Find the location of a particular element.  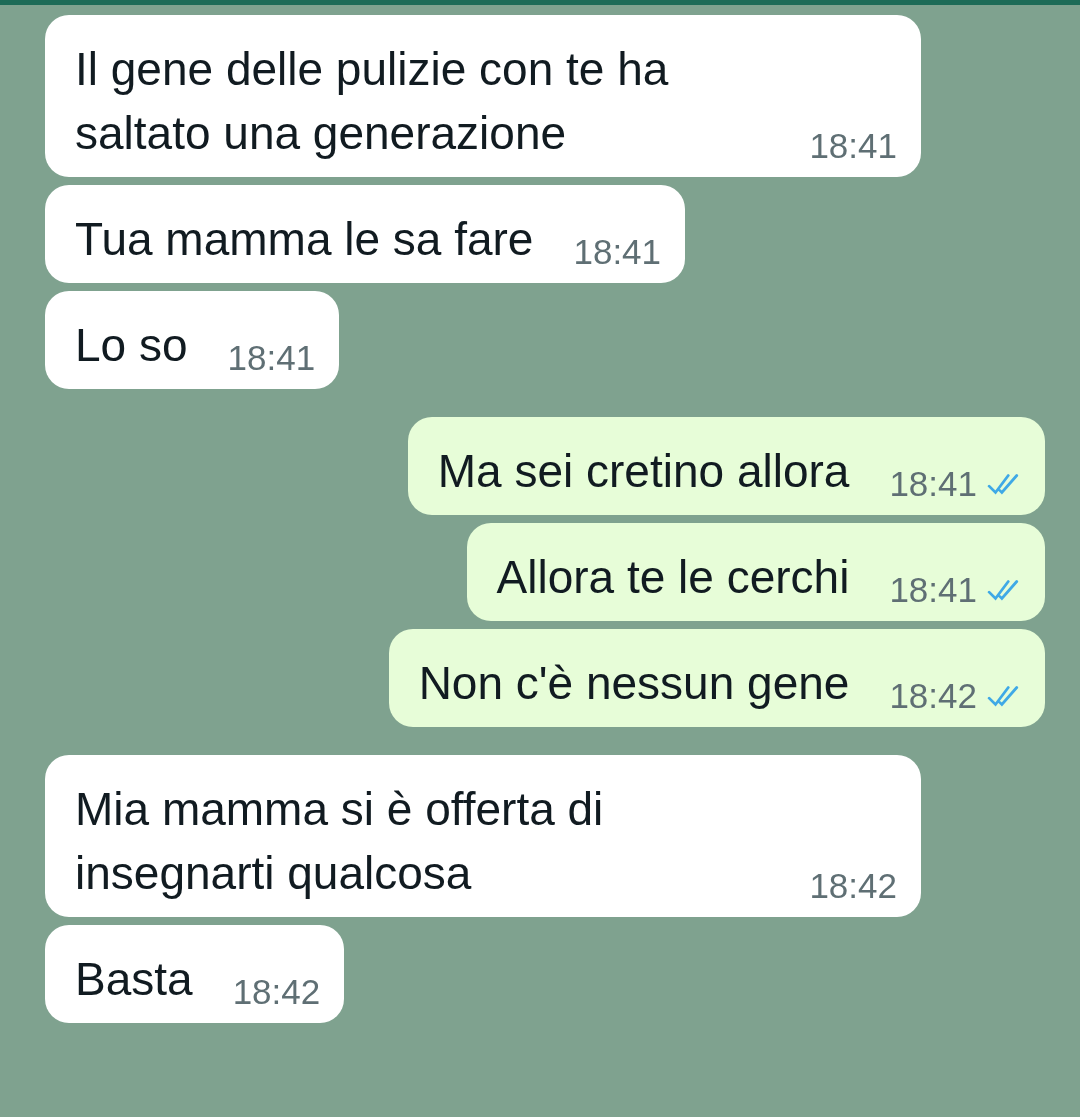

message-text: Mia mamma si è offerta di insegnarti qualcosa is located at coordinates (340, 841).